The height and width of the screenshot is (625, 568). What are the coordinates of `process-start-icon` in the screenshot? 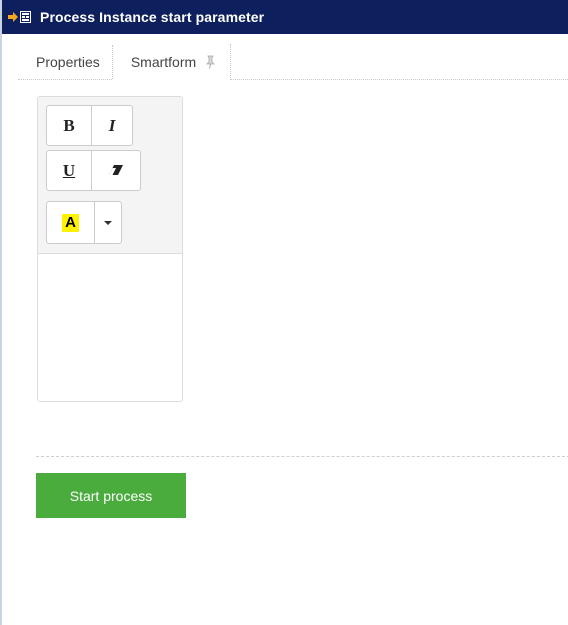 It's located at (20, 17).